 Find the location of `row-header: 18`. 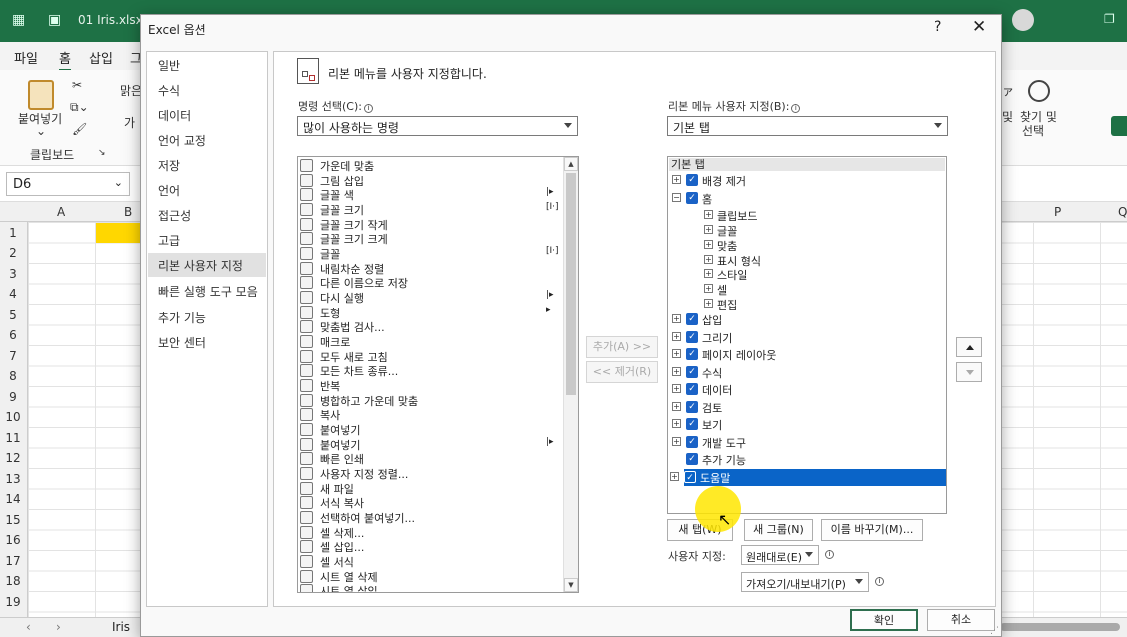

row-header: 18 is located at coordinates (13, 581).